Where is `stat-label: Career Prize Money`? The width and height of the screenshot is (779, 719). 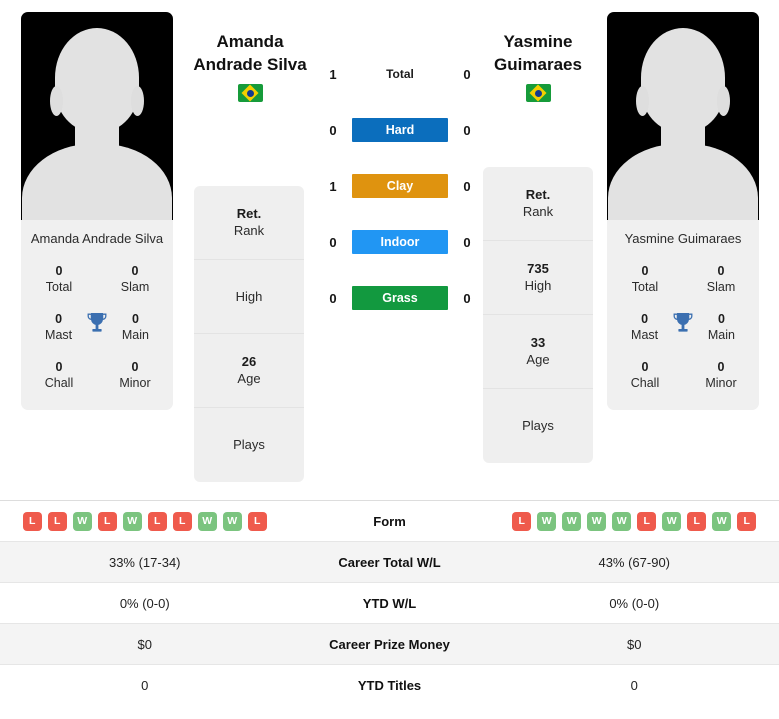
stat-label: Career Prize Money is located at coordinates (389, 644).